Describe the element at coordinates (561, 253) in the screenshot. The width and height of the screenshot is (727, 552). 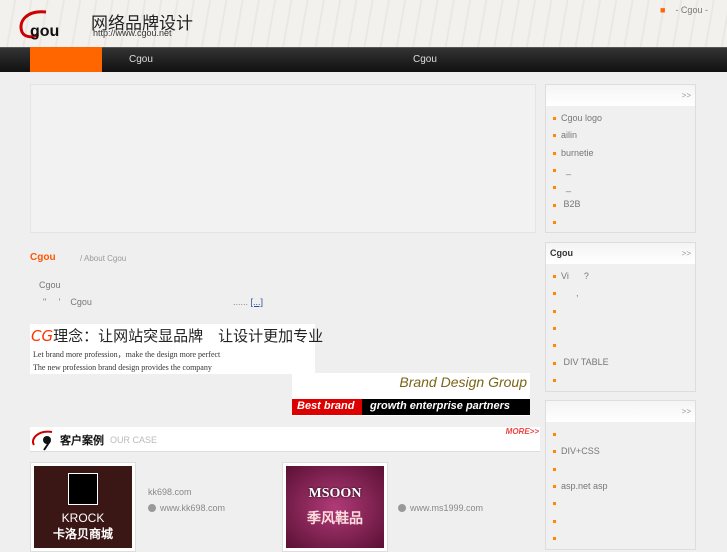
I see `sidebar-title: Cgou` at that location.